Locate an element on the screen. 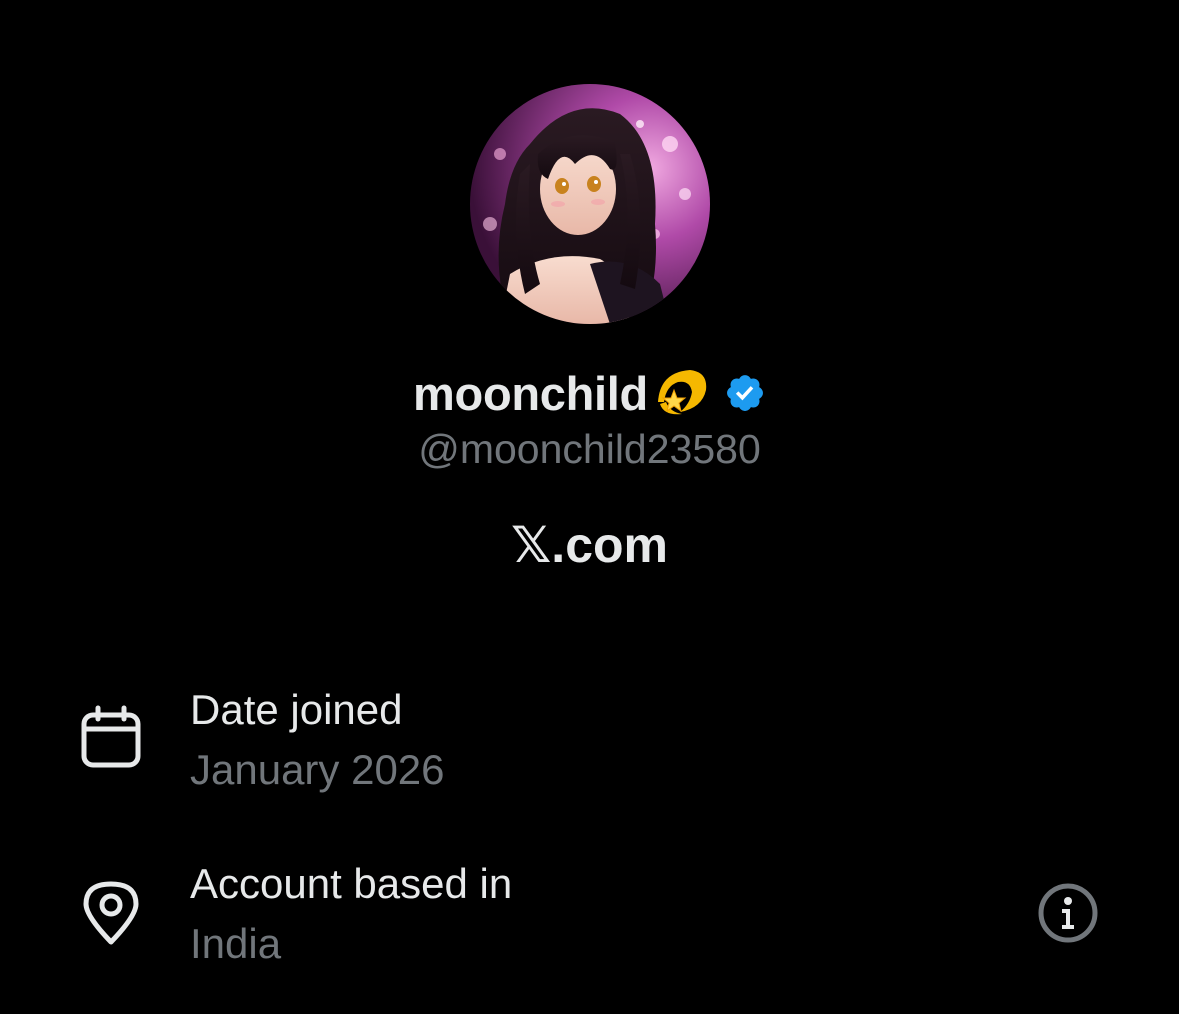 This screenshot has height=1014, width=1179. avatar-image is located at coordinates (590, 204).